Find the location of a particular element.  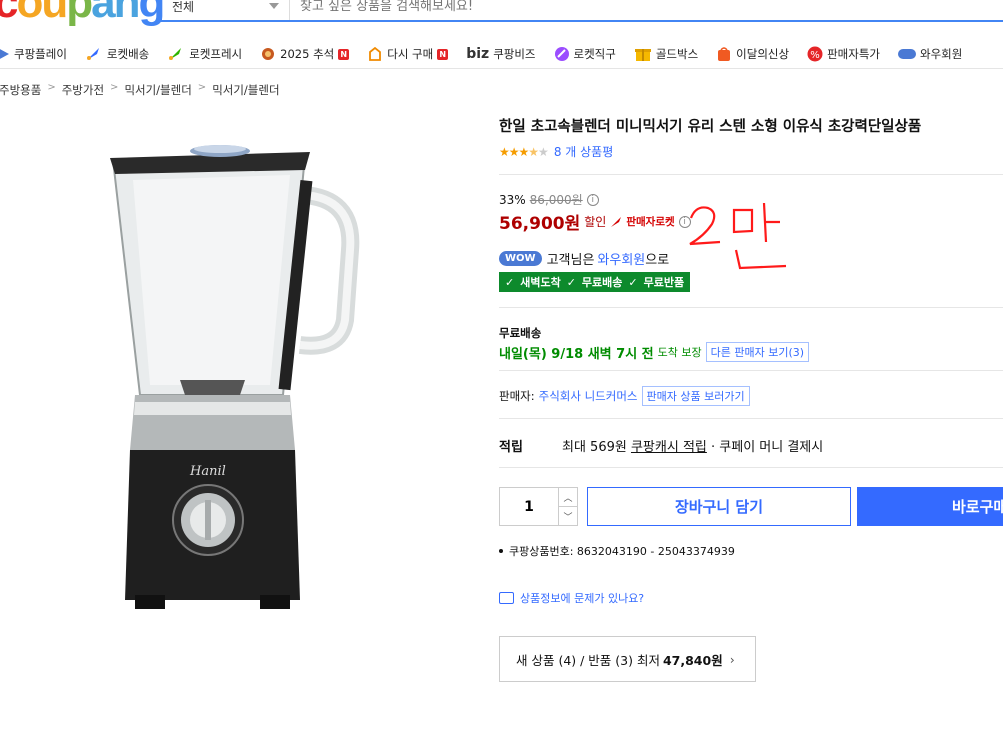

report-link: 상품정보에 문제가 있나요? is located at coordinates (571, 598).